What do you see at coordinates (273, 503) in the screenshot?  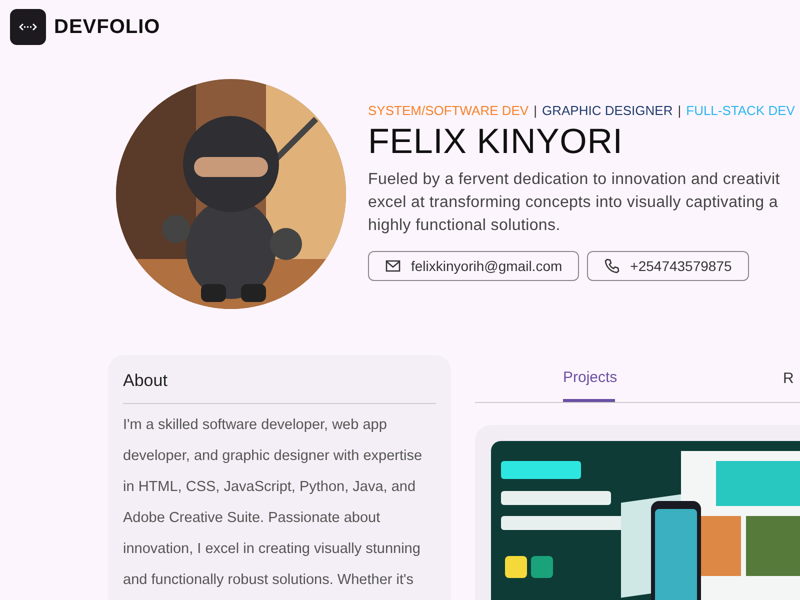 I see `about-text: I'm a skilled software developer, web app developer, and graphic designer with expertise in HTML, CSS, JavaScript, Python, Java, and Adobe Creative Suite. Passionate about innovation, I excel in creating visually stunning and functionally robust solutions. Whether it's` at bounding box center [273, 503].